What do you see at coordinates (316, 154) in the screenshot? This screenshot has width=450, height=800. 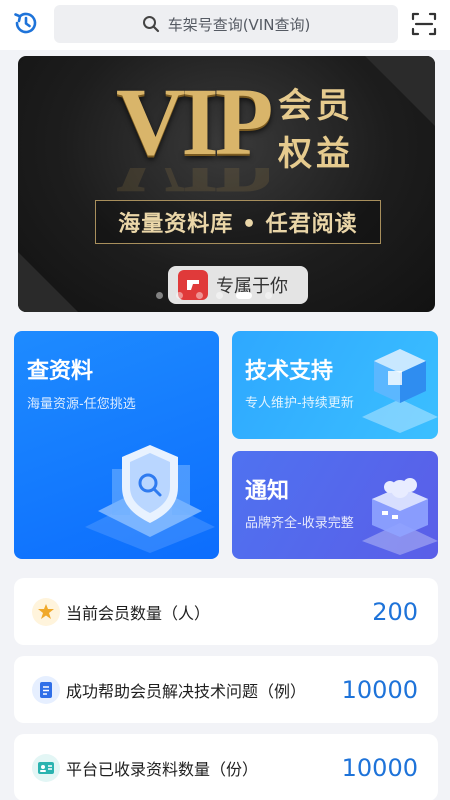 I see `banner-benefit-text: 权益` at bounding box center [316, 154].